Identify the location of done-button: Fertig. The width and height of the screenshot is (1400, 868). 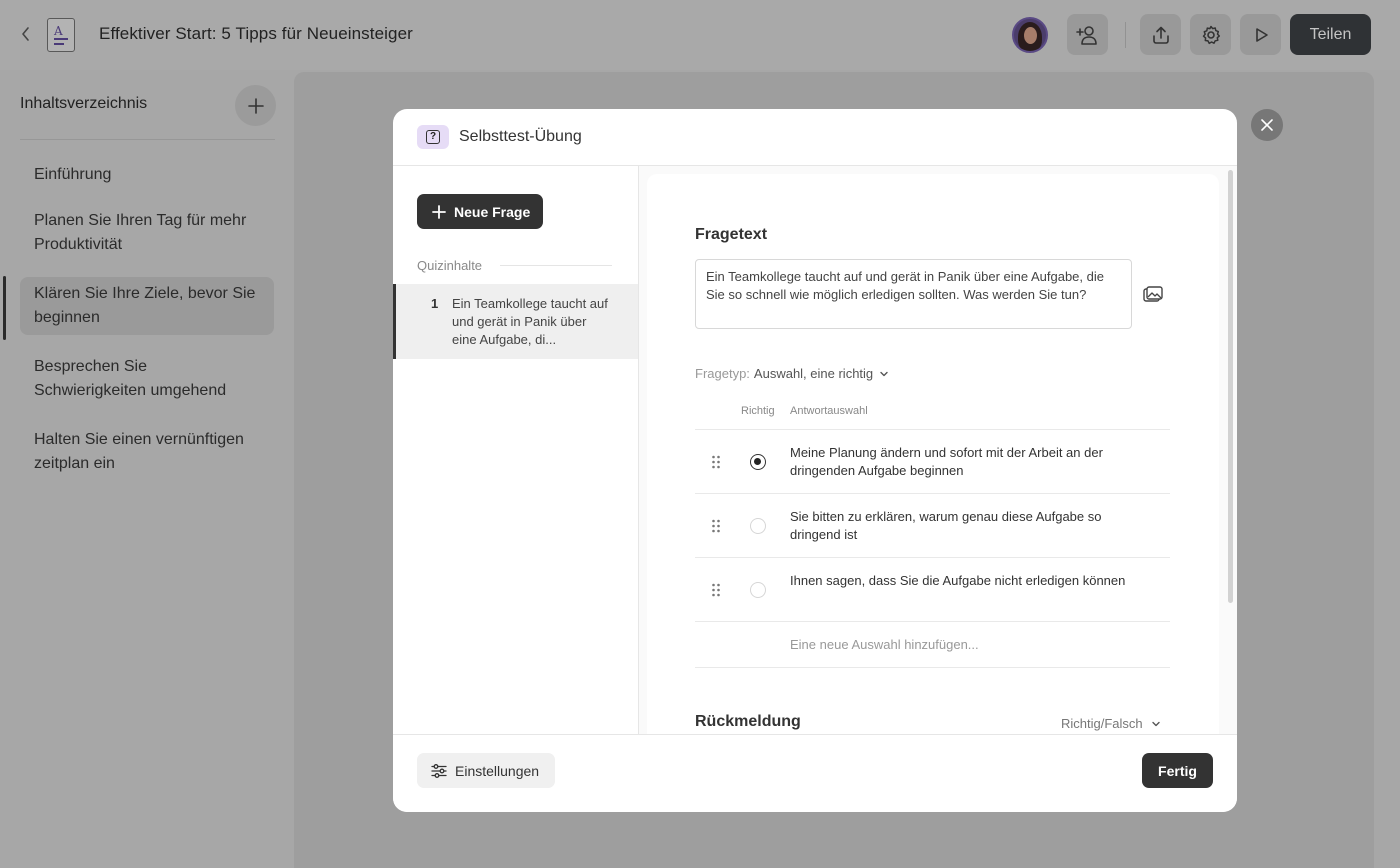
(1177, 770).